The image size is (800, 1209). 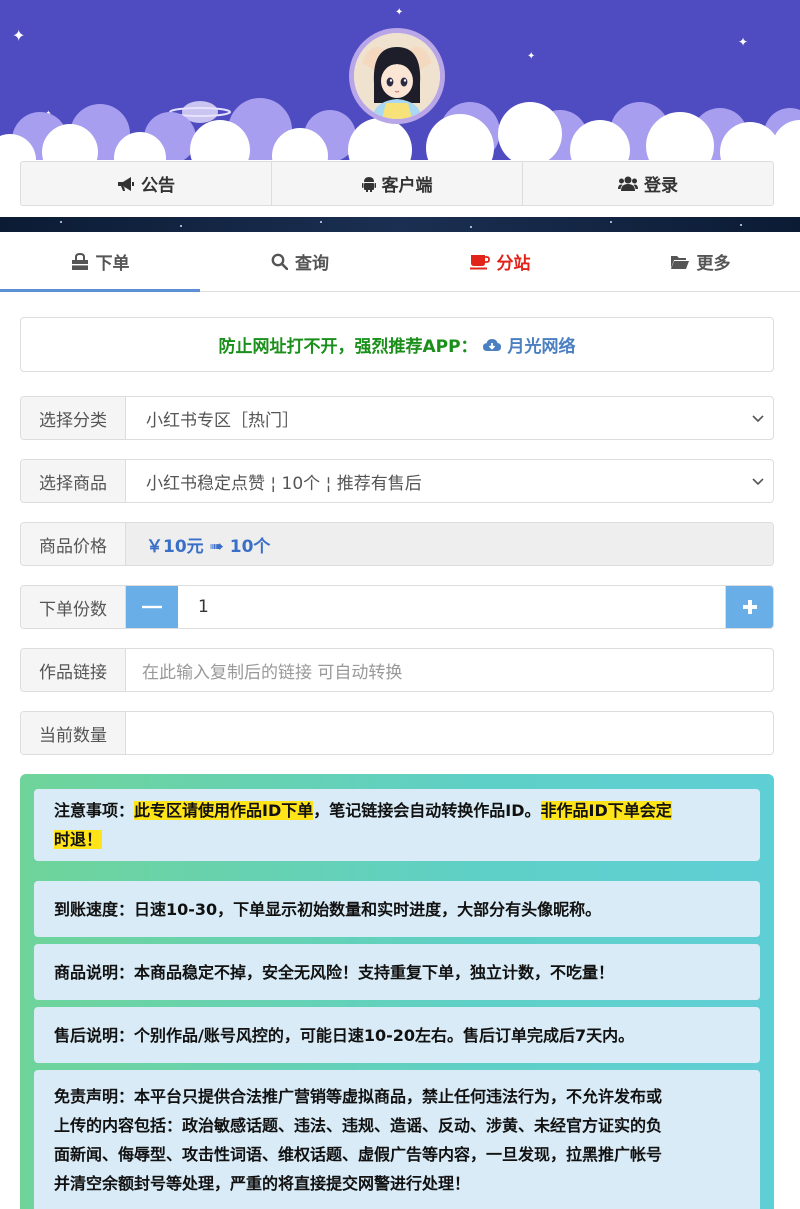 I want to click on quantity-increment-button, so click(x=749, y=607).